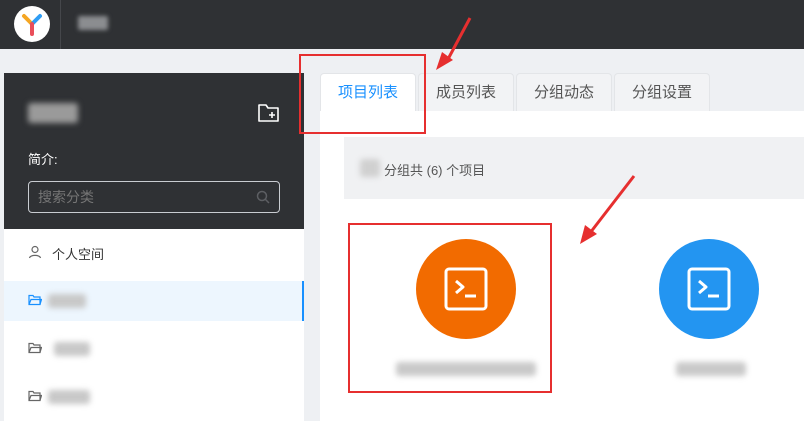 The height and width of the screenshot is (421, 804). Describe the element at coordinates (564, 92) in the screenshot. I see `tab-group-activity: 分组动态` at that location.